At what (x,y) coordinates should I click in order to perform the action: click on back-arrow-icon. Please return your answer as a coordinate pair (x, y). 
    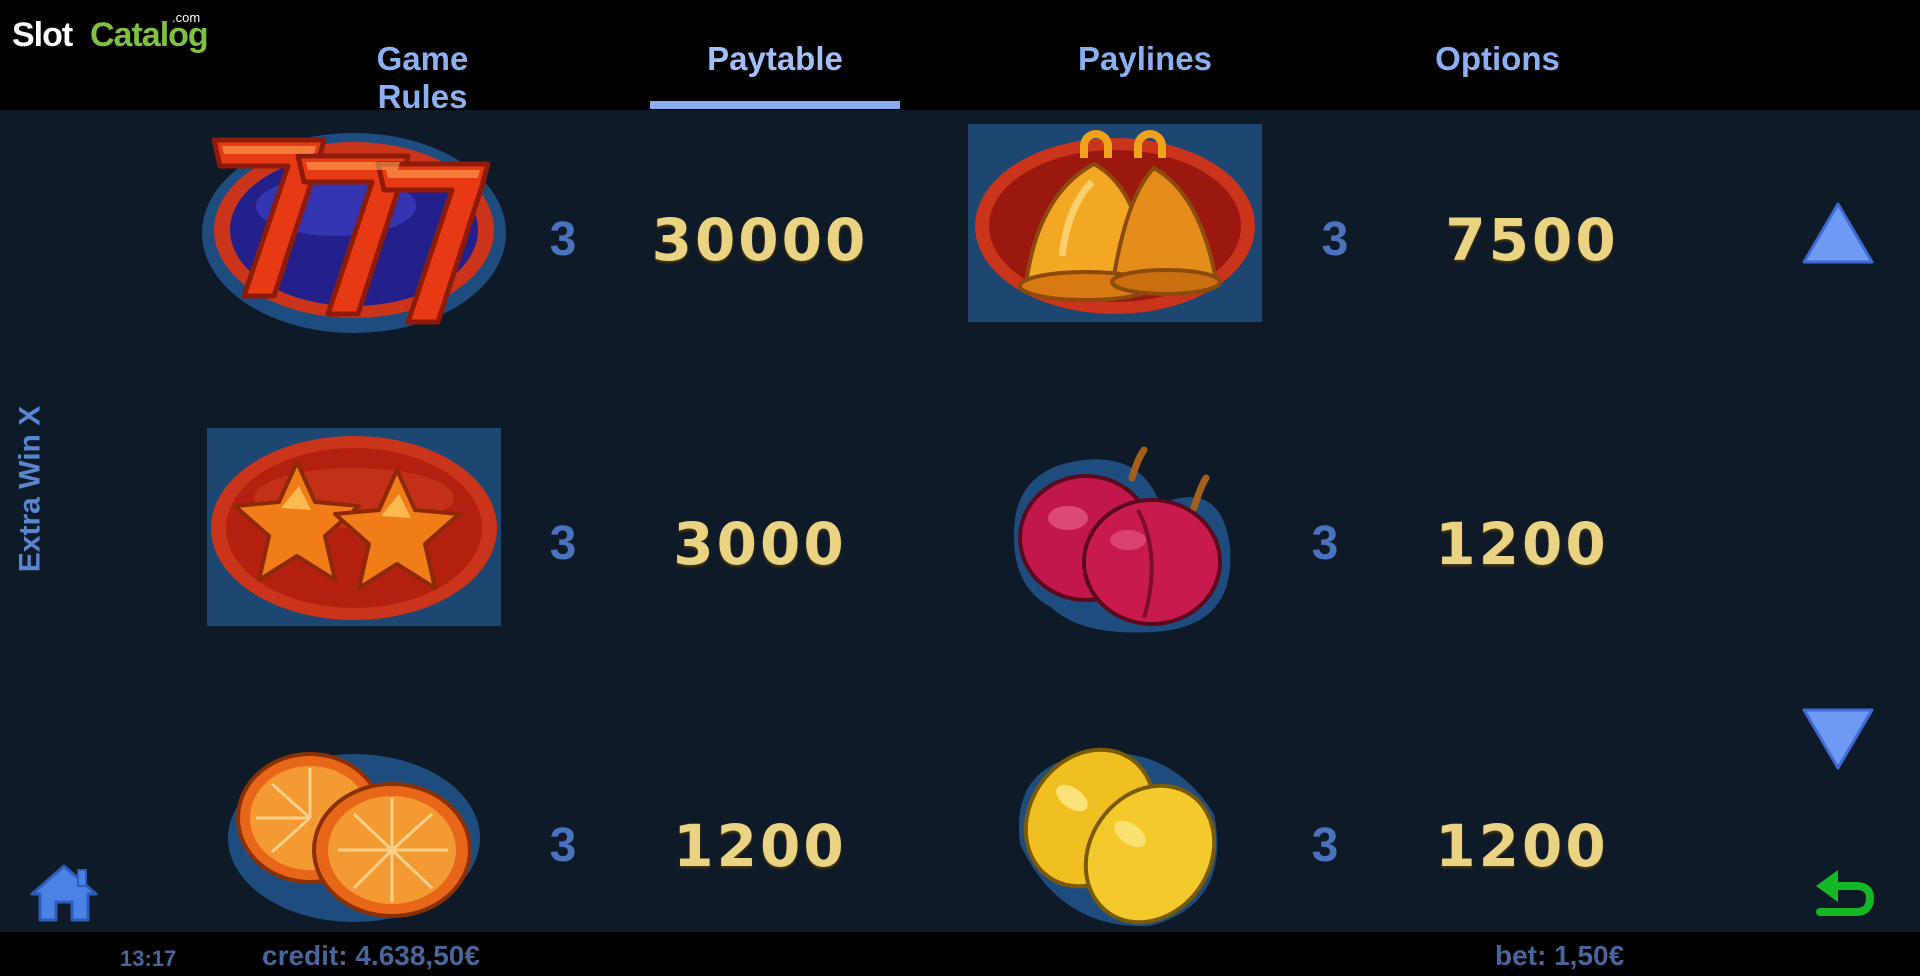
    Looking at the image, I should click on (1845, 897).